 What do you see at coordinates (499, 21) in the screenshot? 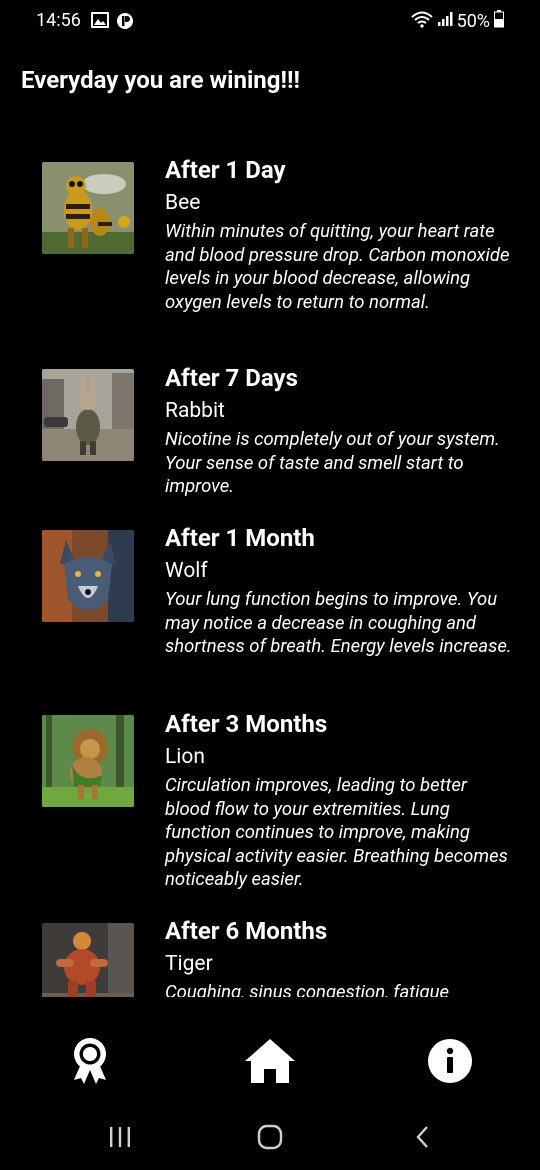
I see `battery-icon` at bounding box center [499, 21].